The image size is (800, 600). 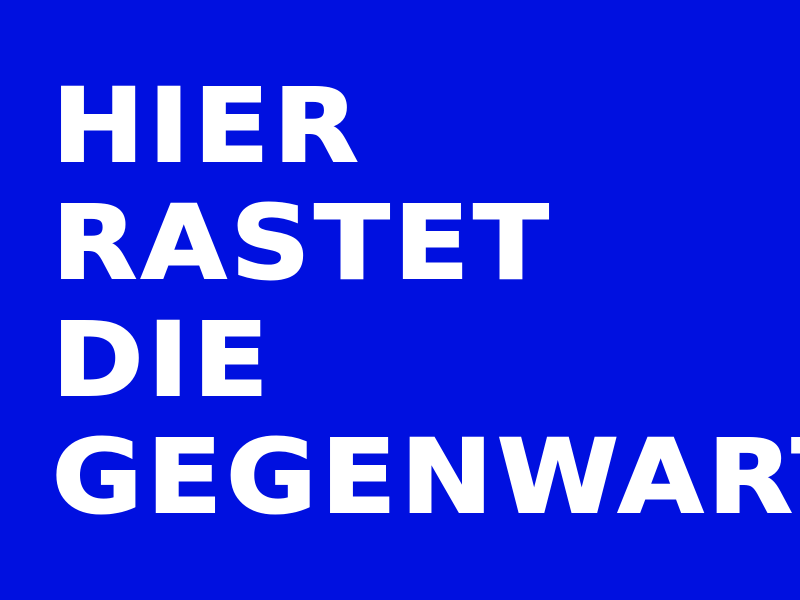 What do you see at coordinates (207, 126) in the screenshot?
I see `headline-line-1: HIER` at bounding box center [207, 126].